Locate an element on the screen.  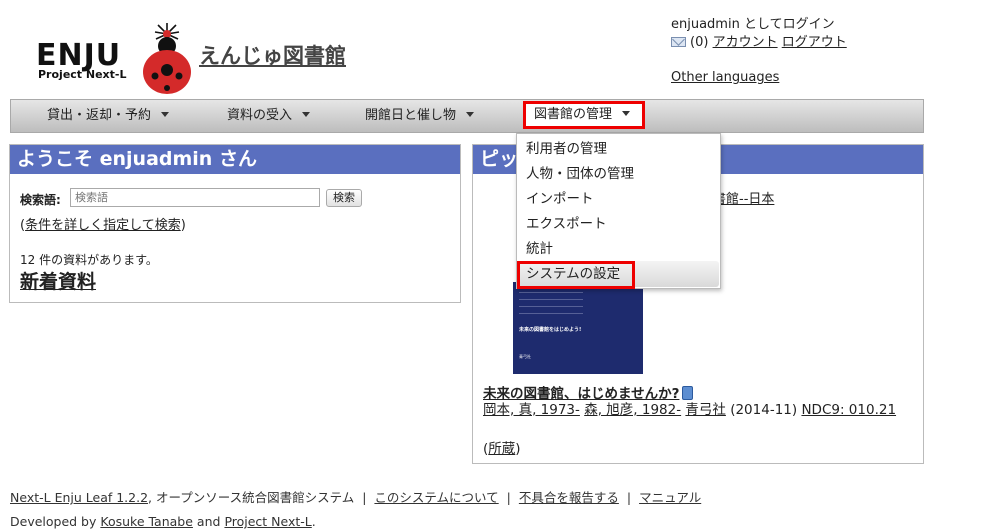
product-link: Next-L Enju Leaf 1.2.2 is located at coordinates (79, 497).